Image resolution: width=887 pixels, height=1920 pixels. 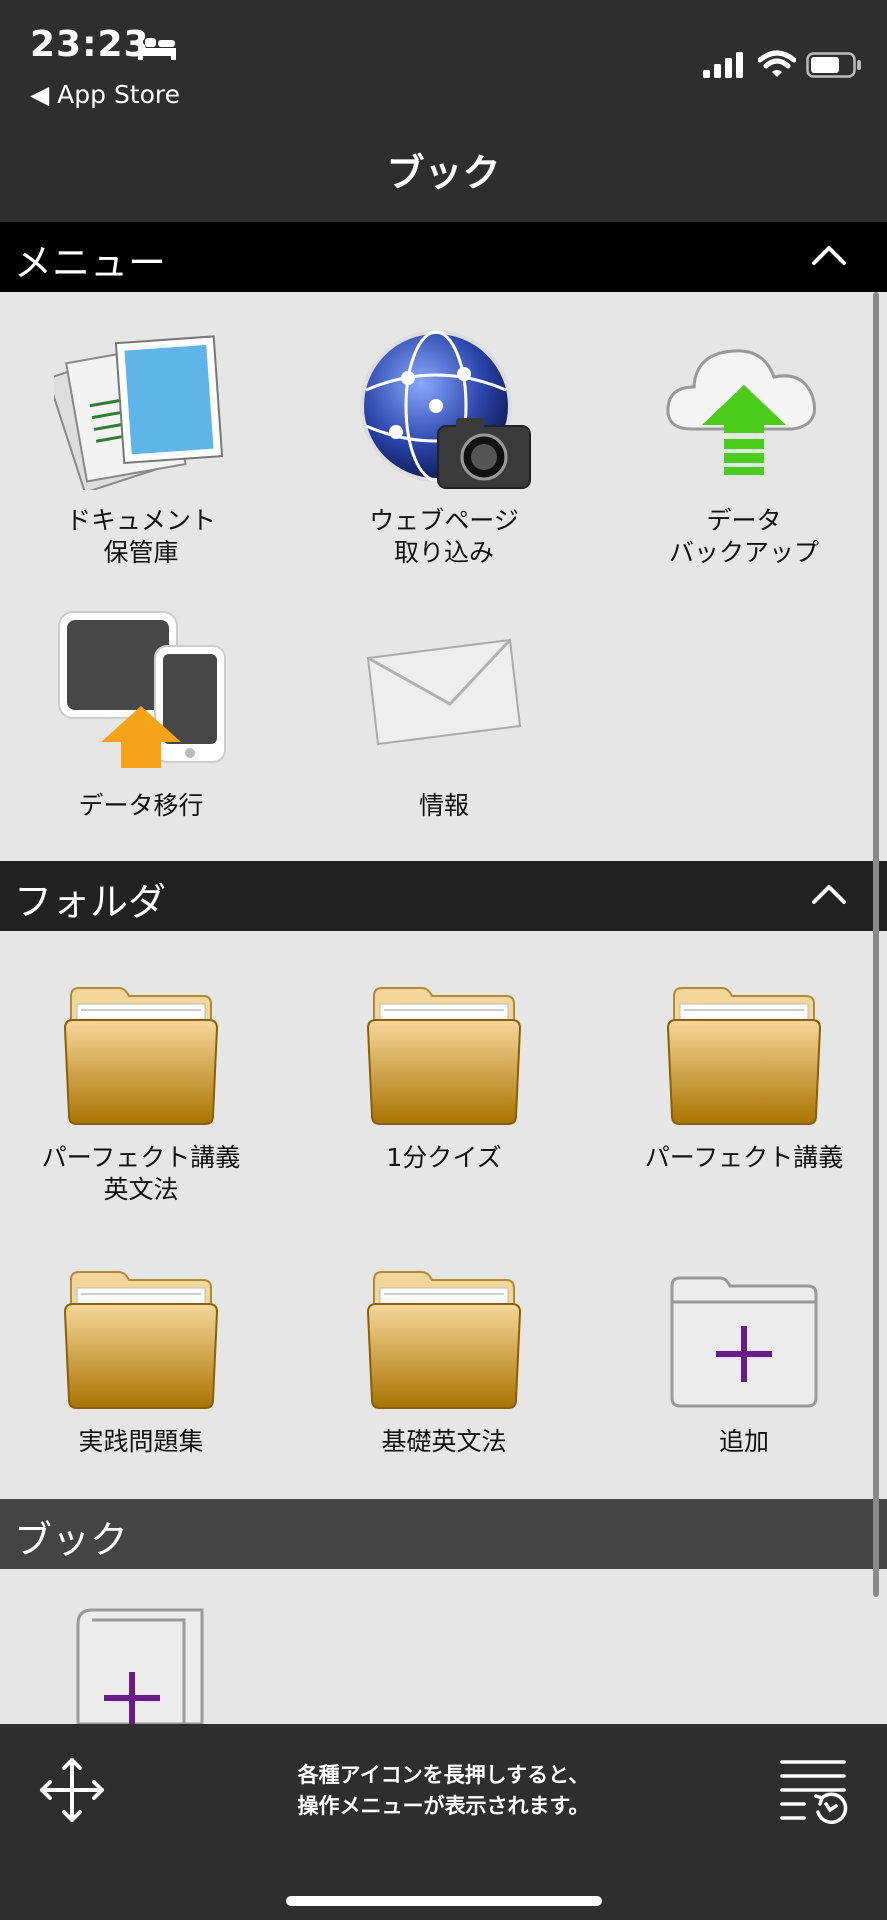 What do you see at coordinates (142, 689) in the screenshot?
I see `device-migration-icon` at bounding box center [142, 689].